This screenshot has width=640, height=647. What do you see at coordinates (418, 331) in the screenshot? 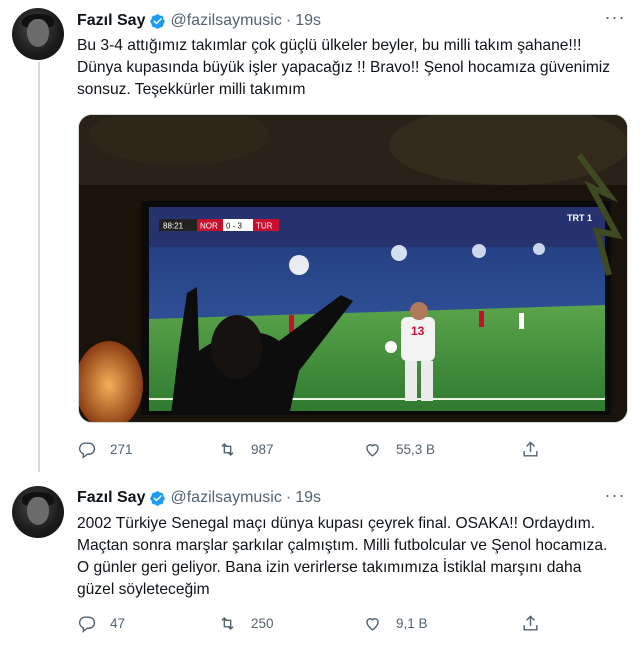
I see `player-number: 13` at bounding box center [418, 331].